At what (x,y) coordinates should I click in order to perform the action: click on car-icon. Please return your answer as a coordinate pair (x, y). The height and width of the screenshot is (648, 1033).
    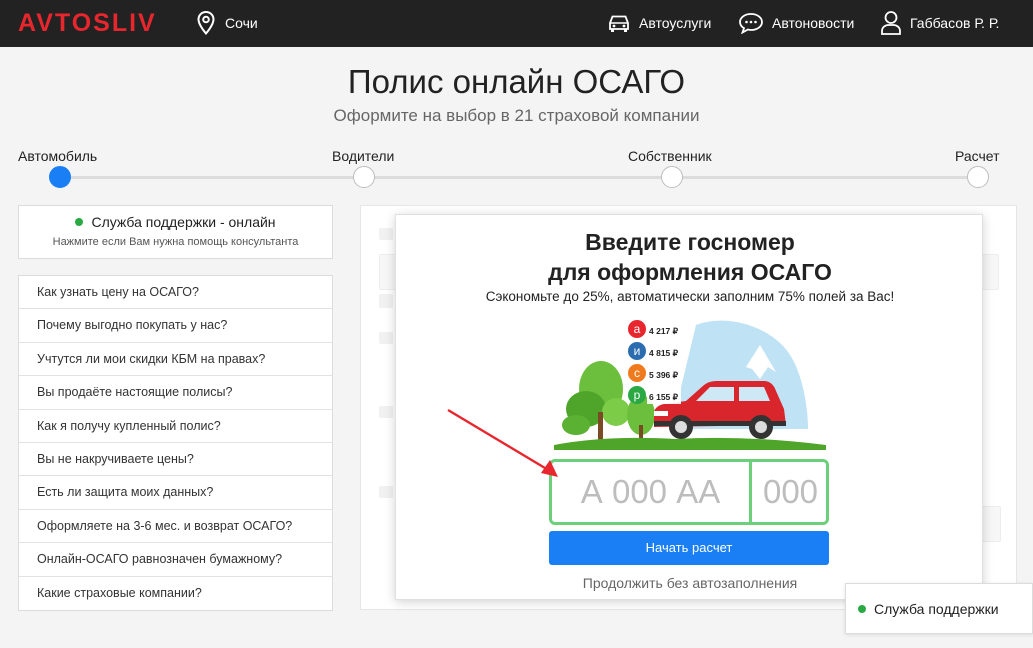
    Looking at the image, I should click on (619, 23).